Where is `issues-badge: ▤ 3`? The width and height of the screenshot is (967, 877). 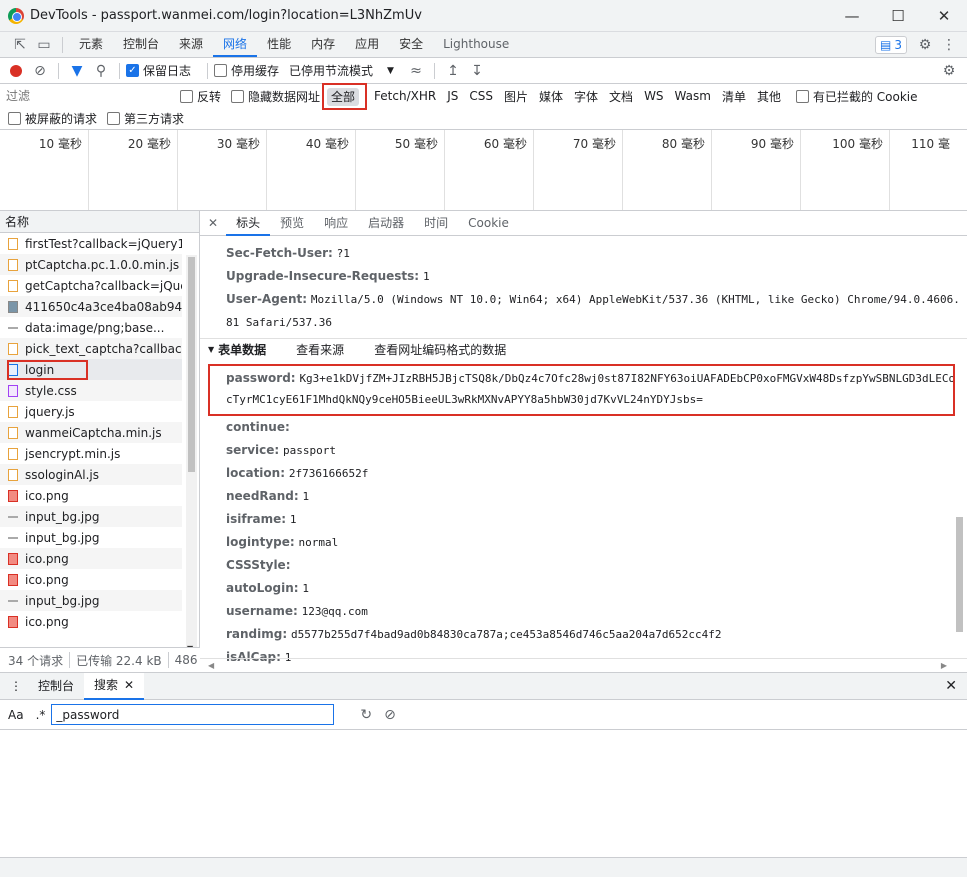 issues-badge: ▤ 3 is located at coordinates (891, 44).